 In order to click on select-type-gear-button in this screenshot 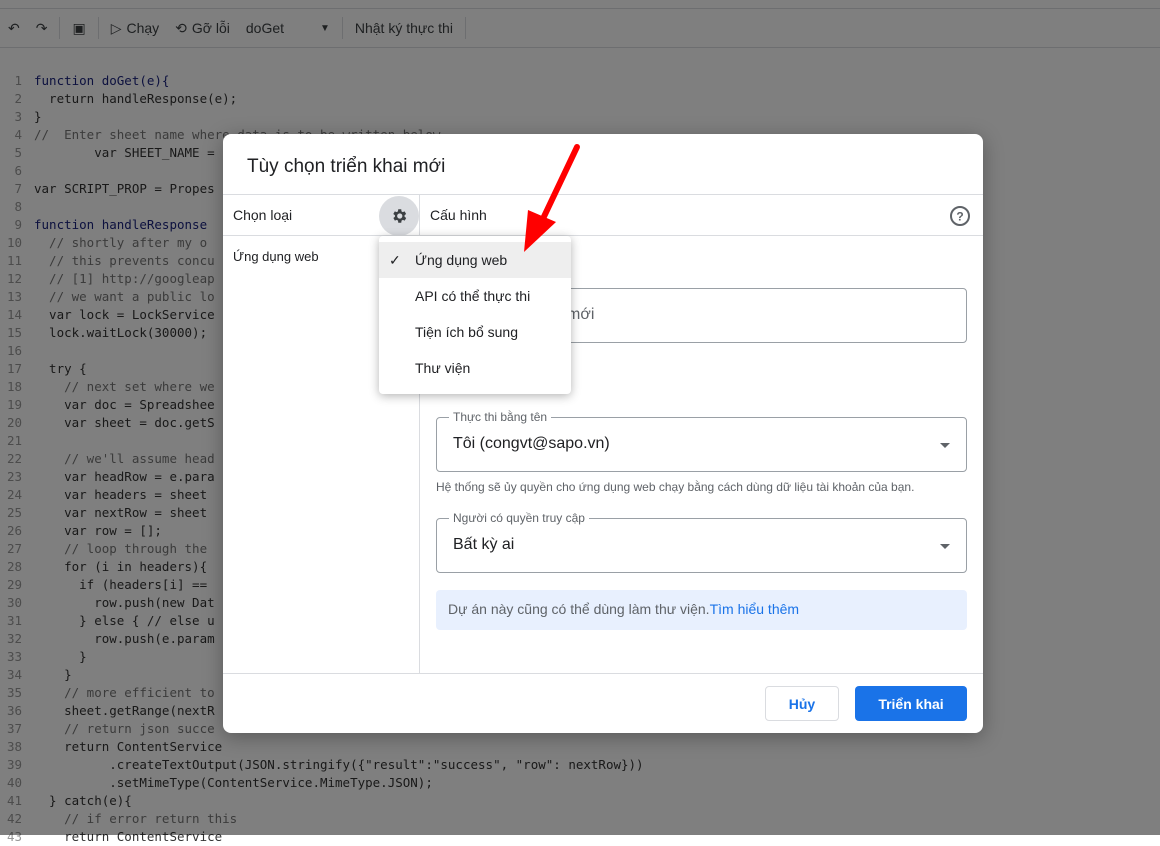, I will do `click(399, 216)`.